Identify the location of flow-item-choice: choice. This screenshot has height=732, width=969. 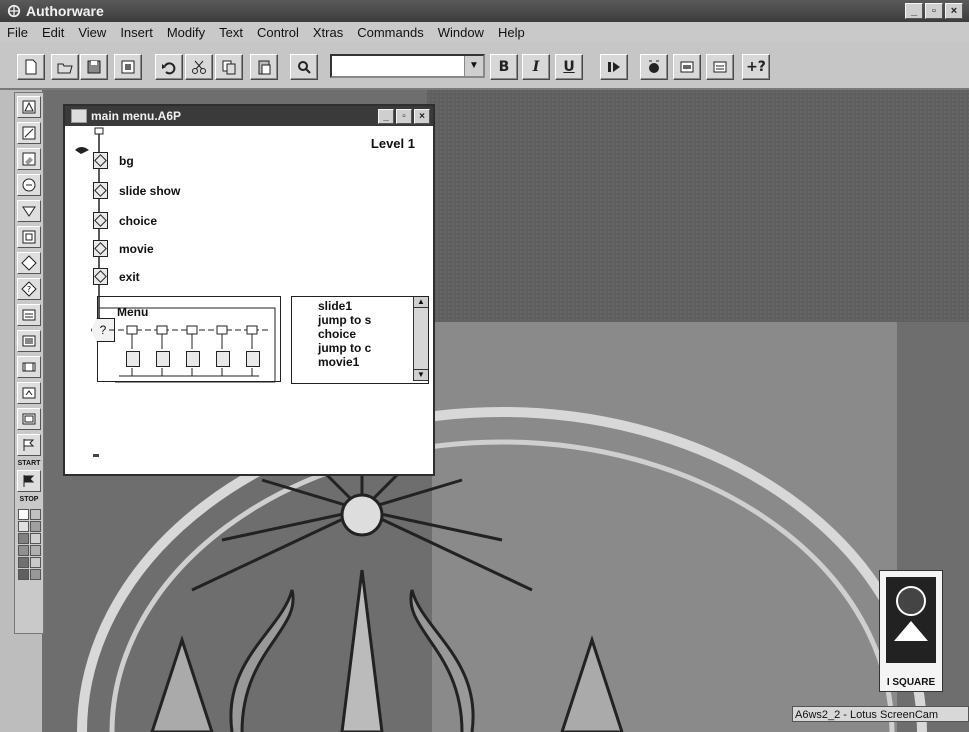
(138, 221).